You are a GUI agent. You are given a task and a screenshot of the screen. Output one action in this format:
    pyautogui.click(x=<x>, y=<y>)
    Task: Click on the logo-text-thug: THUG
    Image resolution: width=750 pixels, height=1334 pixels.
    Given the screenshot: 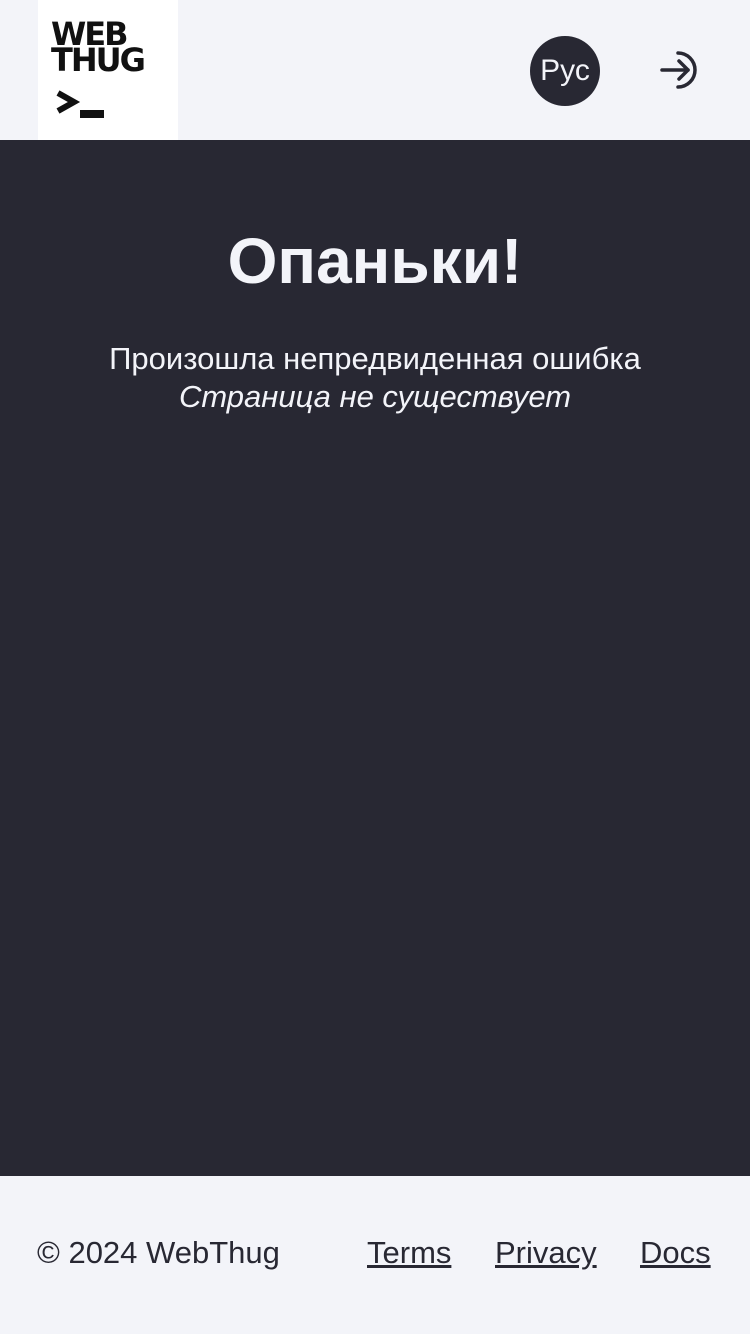 What is the action you would take?
    pyautogui.click(x=98, y=60)
    